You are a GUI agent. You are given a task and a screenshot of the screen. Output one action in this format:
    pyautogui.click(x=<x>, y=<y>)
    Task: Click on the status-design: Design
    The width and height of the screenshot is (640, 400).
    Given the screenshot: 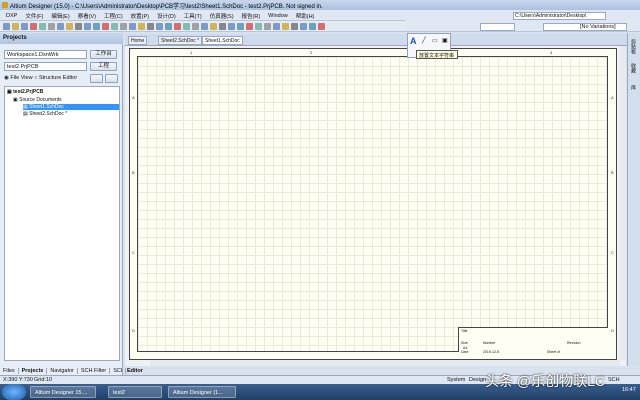 What is the action you would take?
    pyautogui.click(x=477, y=380)
    